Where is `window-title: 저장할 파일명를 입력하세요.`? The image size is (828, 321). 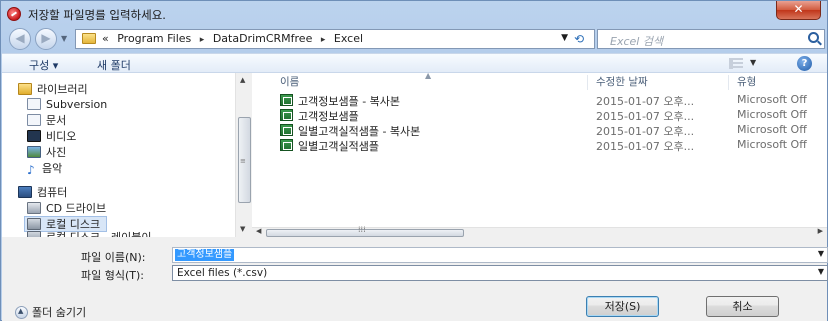 window-title: 저장할 파일명를 입력하세요. is located at coordinates (97, 15).